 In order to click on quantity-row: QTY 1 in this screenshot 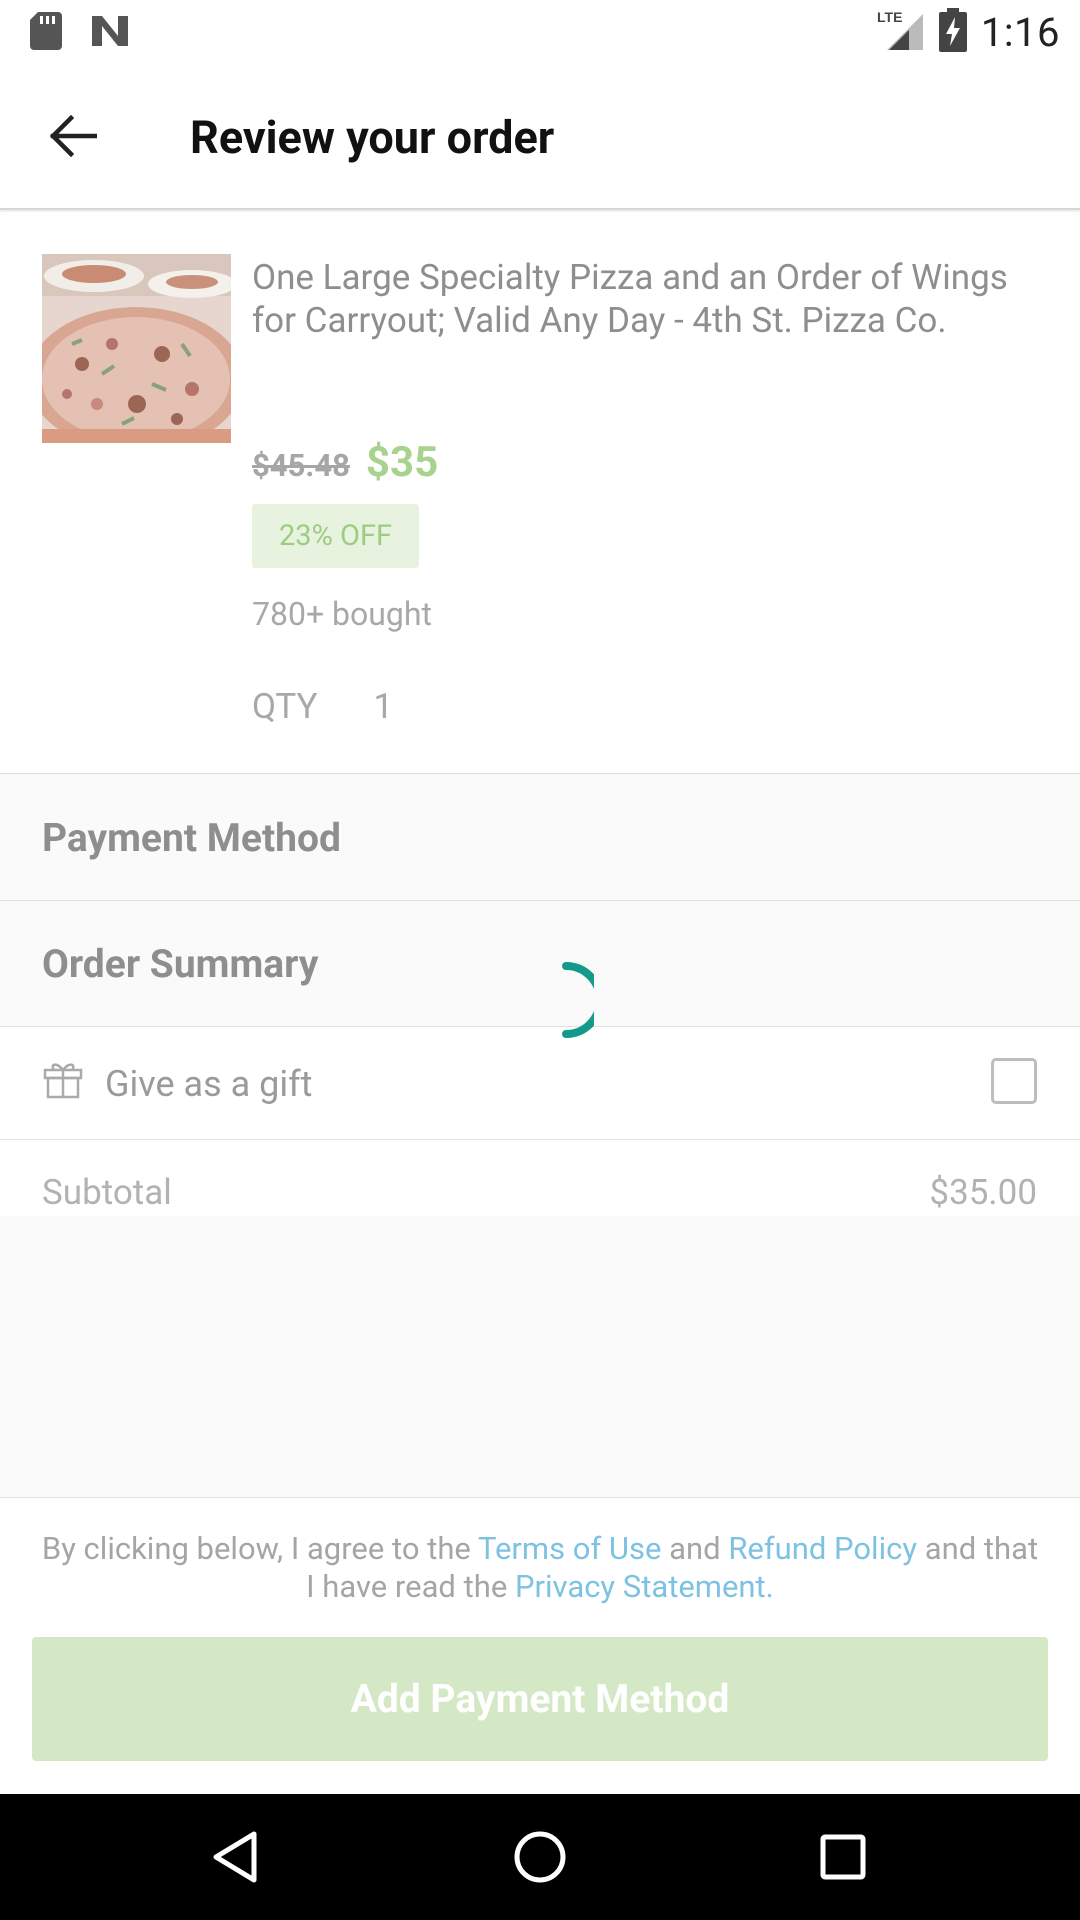, I will do `click(322, 706)`.